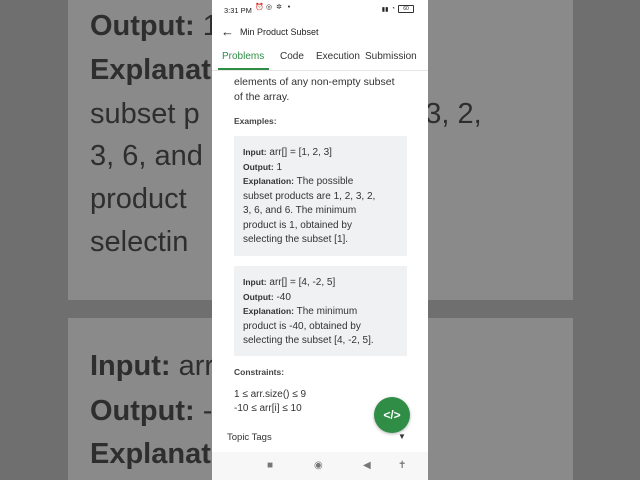  What do you see at coordinates (279, 32) in the screenshot?
I see `page-title: Min Product Subset` at bounding box center [279, 32].